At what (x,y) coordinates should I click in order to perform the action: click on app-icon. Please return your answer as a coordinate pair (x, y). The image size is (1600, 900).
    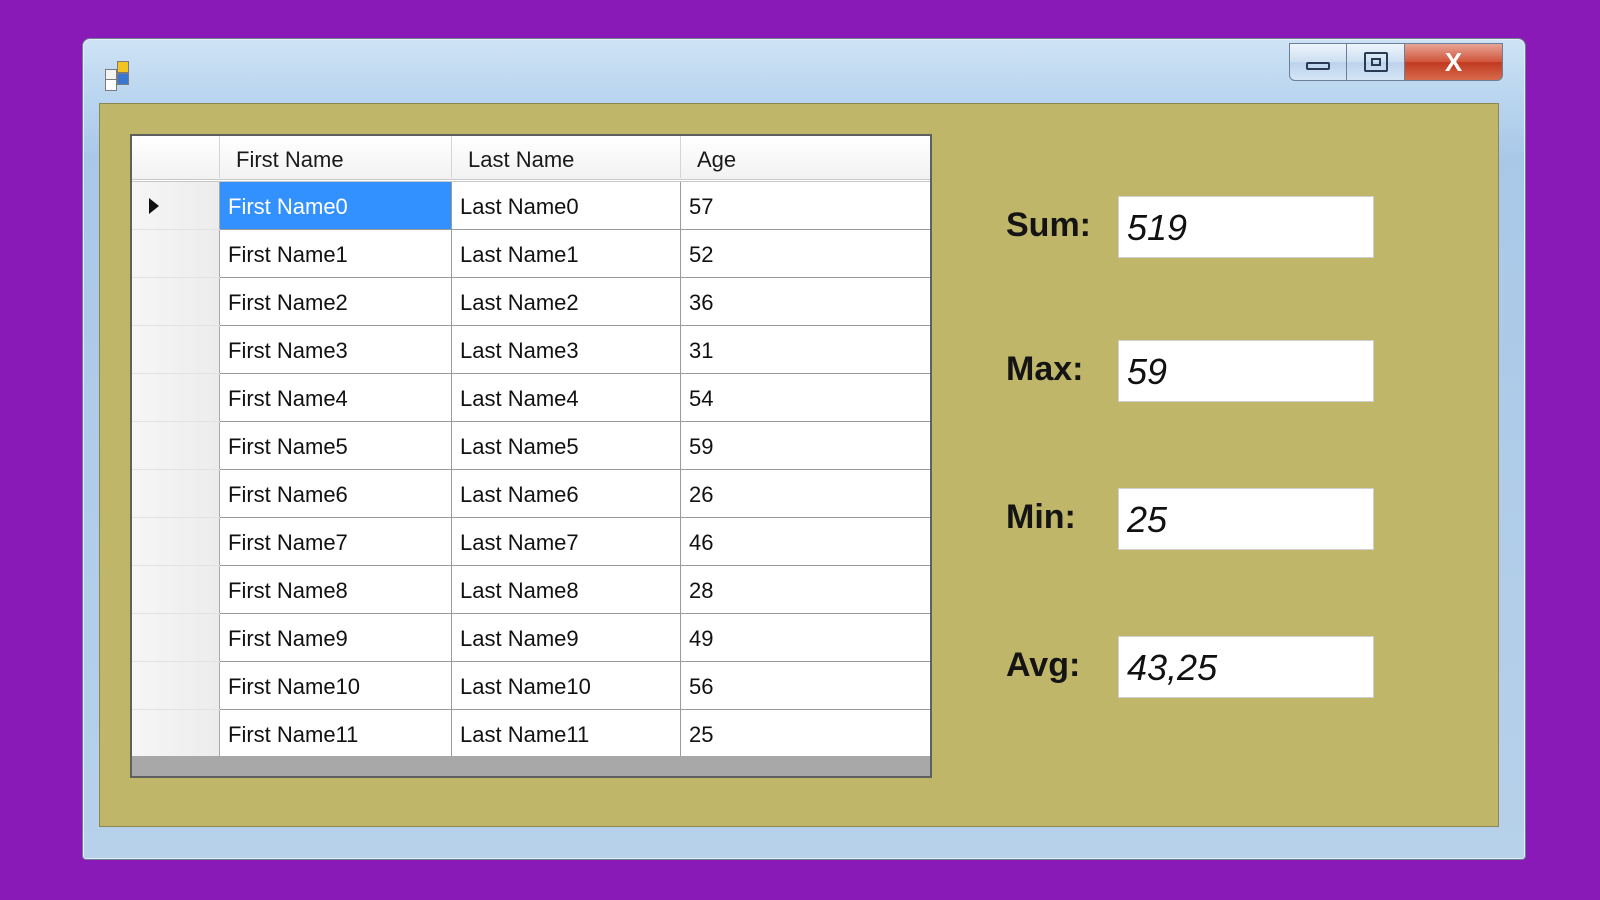
    Looking at the image, I should click on (119, 76).